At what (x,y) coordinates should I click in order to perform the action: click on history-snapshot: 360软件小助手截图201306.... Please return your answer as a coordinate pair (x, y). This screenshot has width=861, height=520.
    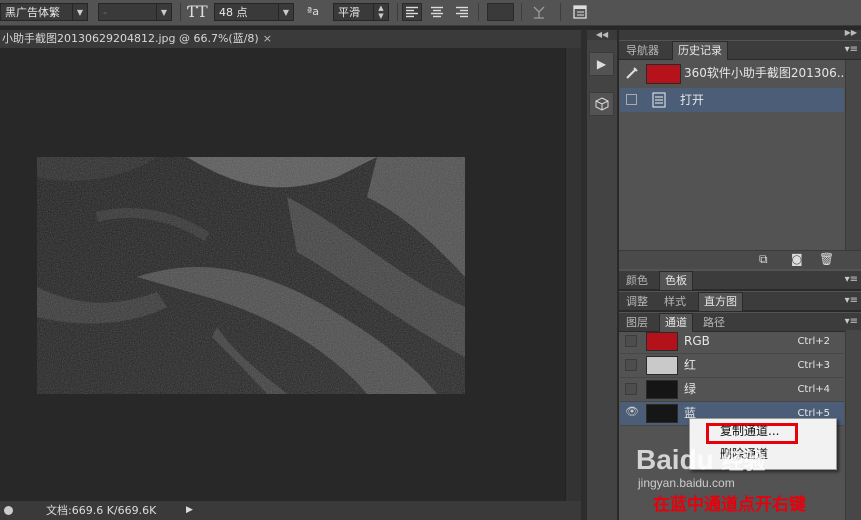
    Looking at the image, I should click on (734, 73).